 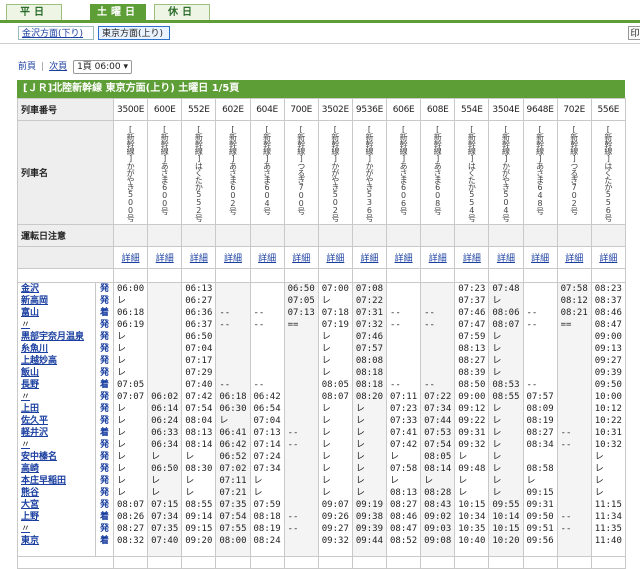 I want to click on train-name: [新幹線]かがやき502号, so click(x=335, y=173).